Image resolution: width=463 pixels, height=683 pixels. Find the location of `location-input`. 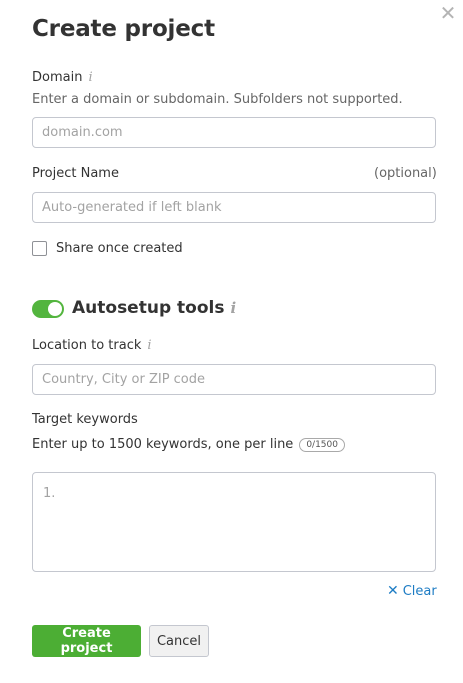

location-input is located at coordinates (234, 379).